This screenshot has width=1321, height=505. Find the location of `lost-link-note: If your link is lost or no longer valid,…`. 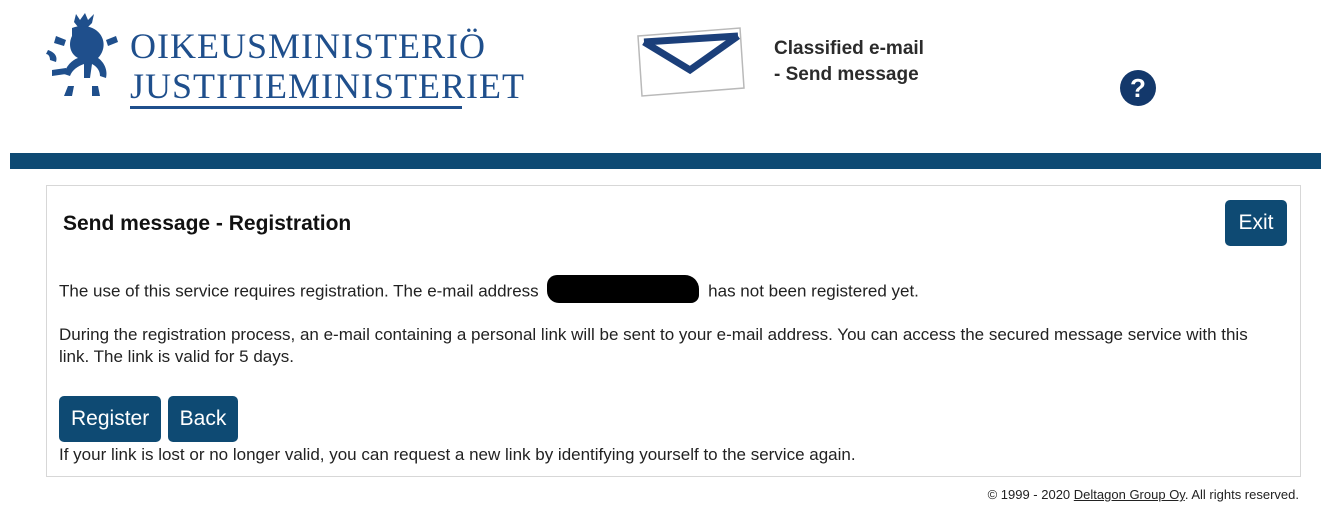

lost-link-note: If your link is lost or no longer valid,… is located at coordinates (457, 454).